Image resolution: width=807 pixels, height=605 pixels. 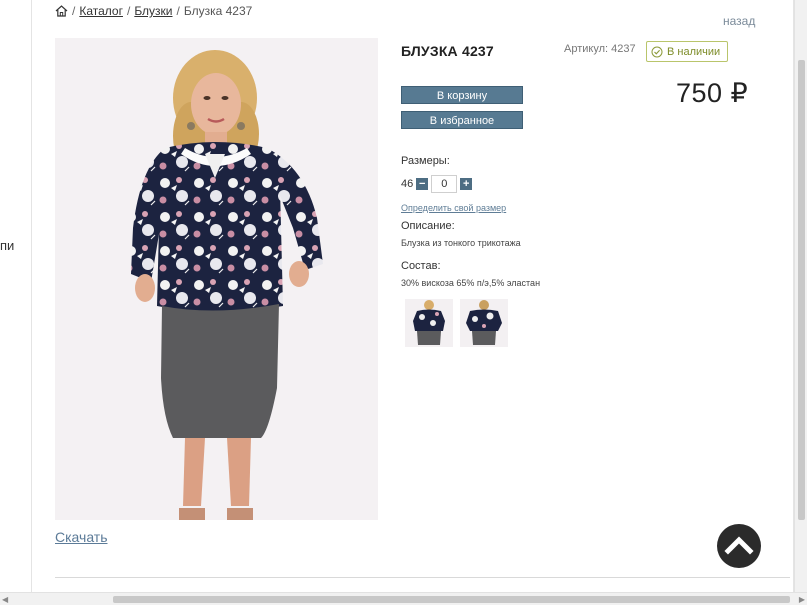 I want to click on size-selector: 46 − 0 +, so click(x=437, y=184).